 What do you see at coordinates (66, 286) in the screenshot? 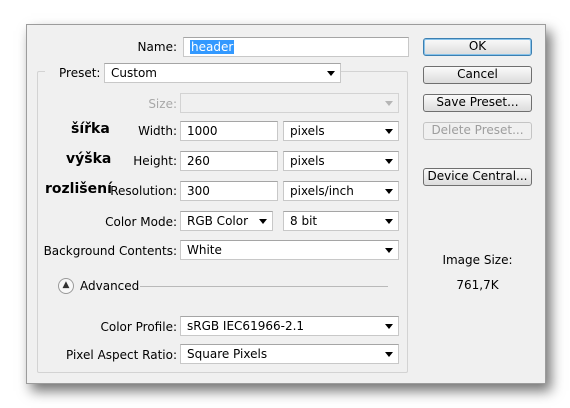
I see `chevron-up-icon: ▲` at bounding box center [66, 286].